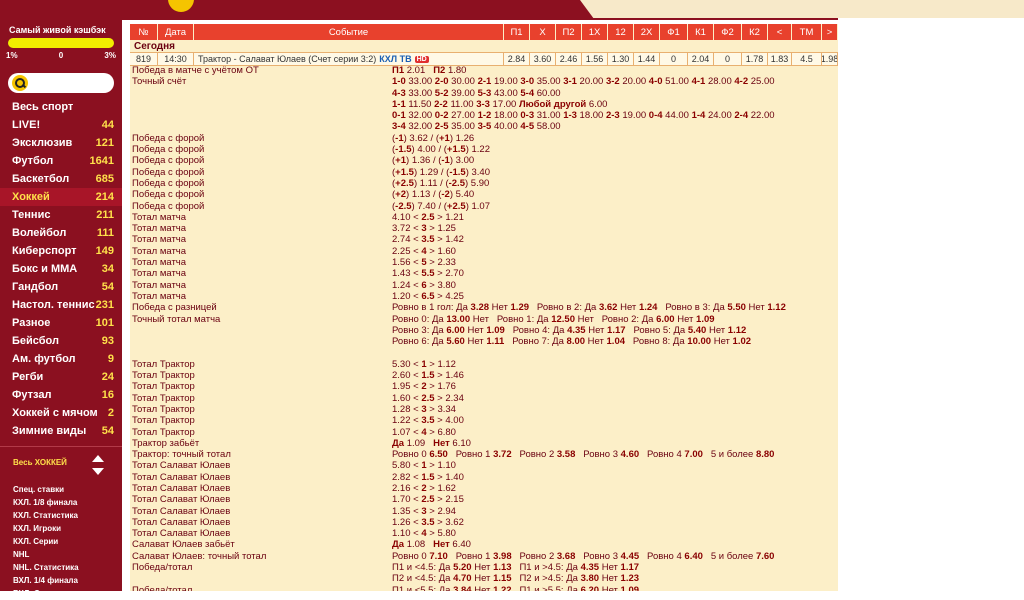 Image resolution: width=1024 pixels, height=600 pixels. I want to click on odds-cell: 2.04, so click(701, 59).